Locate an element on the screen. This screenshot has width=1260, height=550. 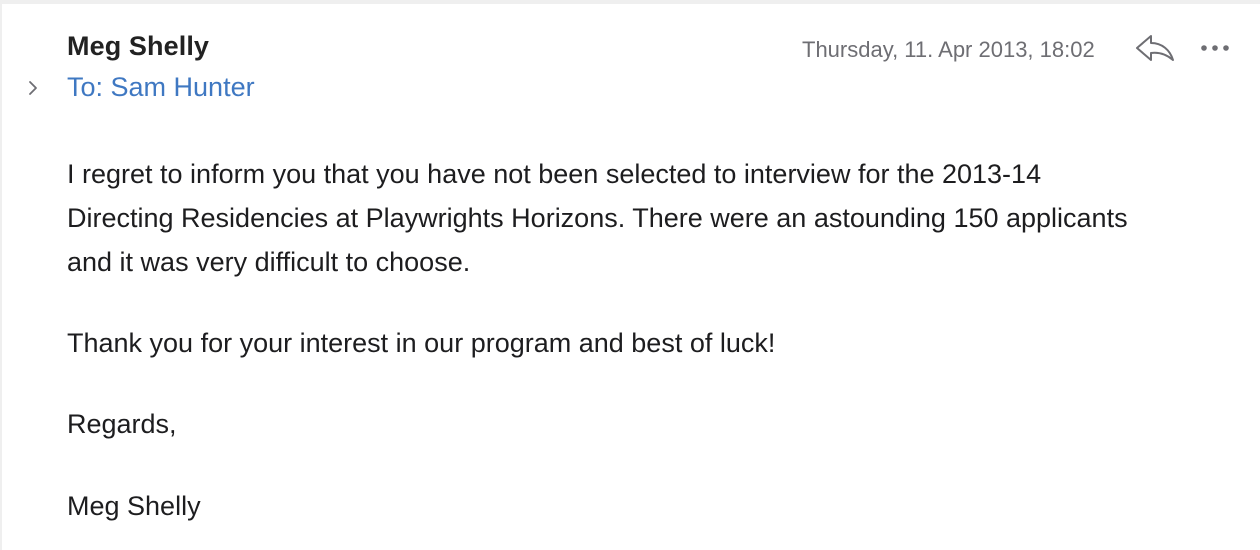
ellipsis-icon is located at coordinates (1215, 48).